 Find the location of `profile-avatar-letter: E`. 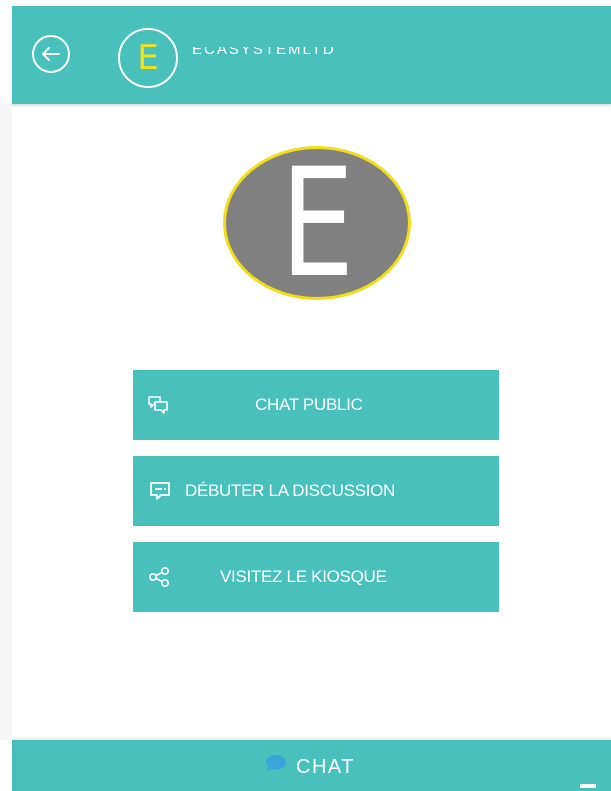

profile-avatar-letter: E is located at coordinates (317, 223).